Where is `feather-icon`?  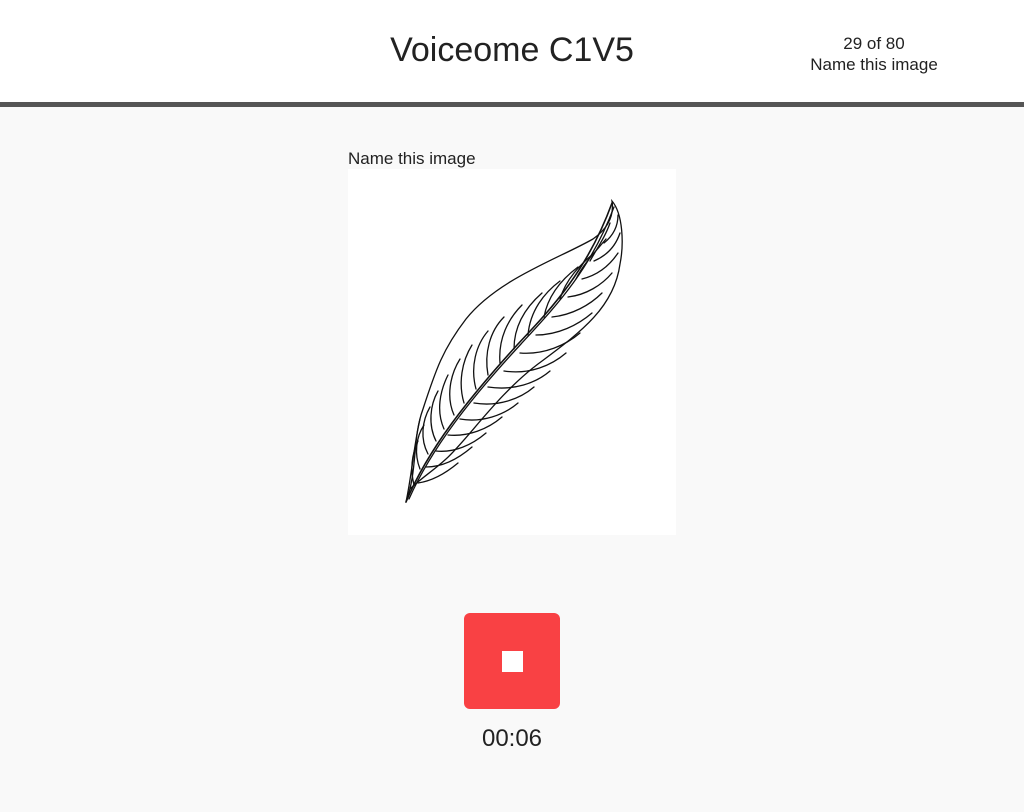
feather-icon is located at coordinates (514, 350).